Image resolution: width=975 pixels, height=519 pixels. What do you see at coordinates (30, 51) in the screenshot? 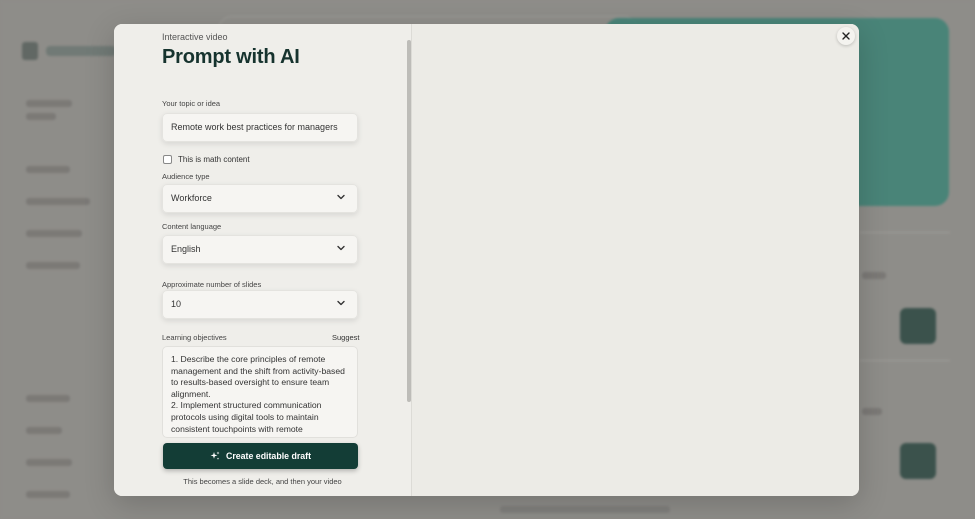
I see `app-logo` at bounding box center [30, 51].